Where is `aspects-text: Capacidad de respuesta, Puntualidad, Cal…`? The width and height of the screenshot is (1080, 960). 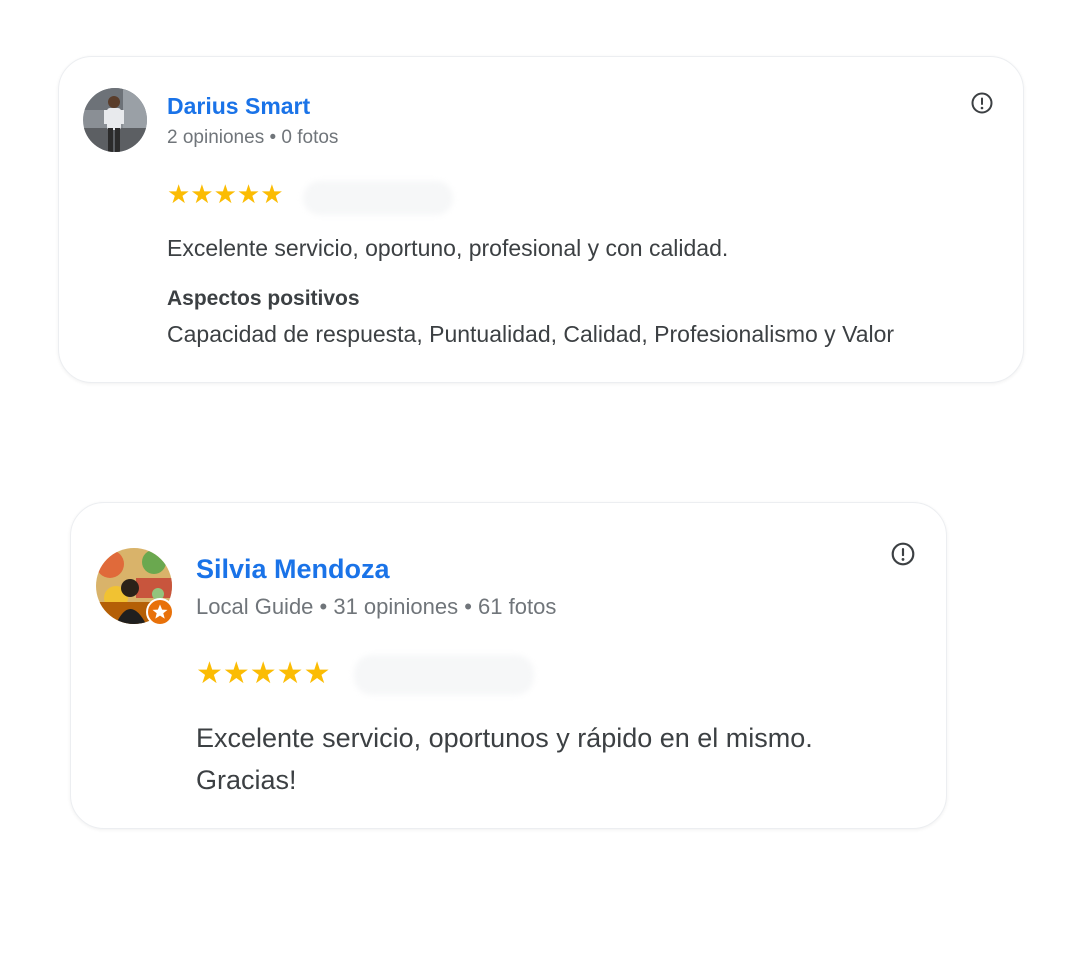
aspects-text: Capacidad de respuesta, Puntualidad, Cal… is located at coordinates (531, 334).